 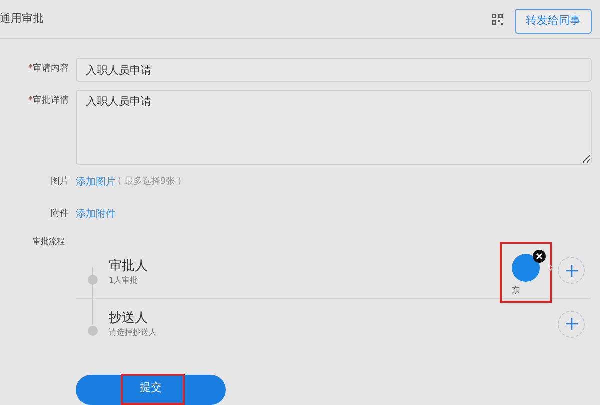 What do you see at coordinates (133, 332) in the screenshot?
I see `step-subtitle: 请选择抄送人` at bounding box center [133, 332].